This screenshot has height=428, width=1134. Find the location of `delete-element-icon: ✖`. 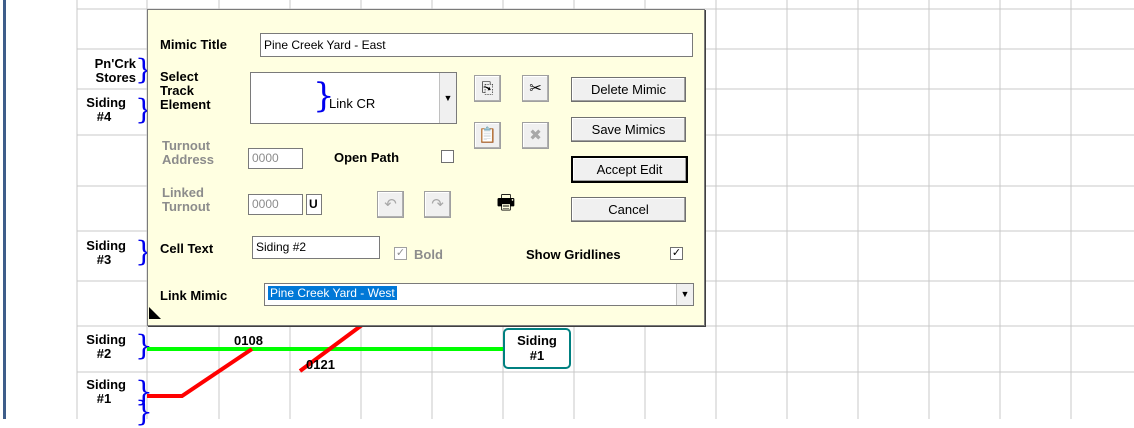

delete-element-icon: ✖ is located at coordinates (535, 135).